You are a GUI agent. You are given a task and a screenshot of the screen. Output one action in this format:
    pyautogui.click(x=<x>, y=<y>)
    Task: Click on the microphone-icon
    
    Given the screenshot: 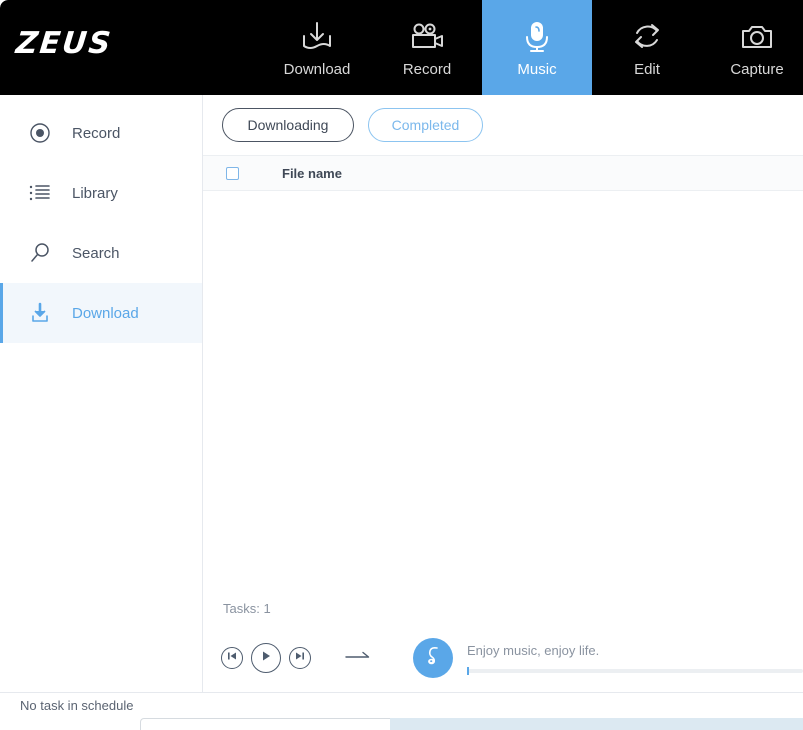 What is the action you would take?
    pyautogui.click(x=537, y=37)
    